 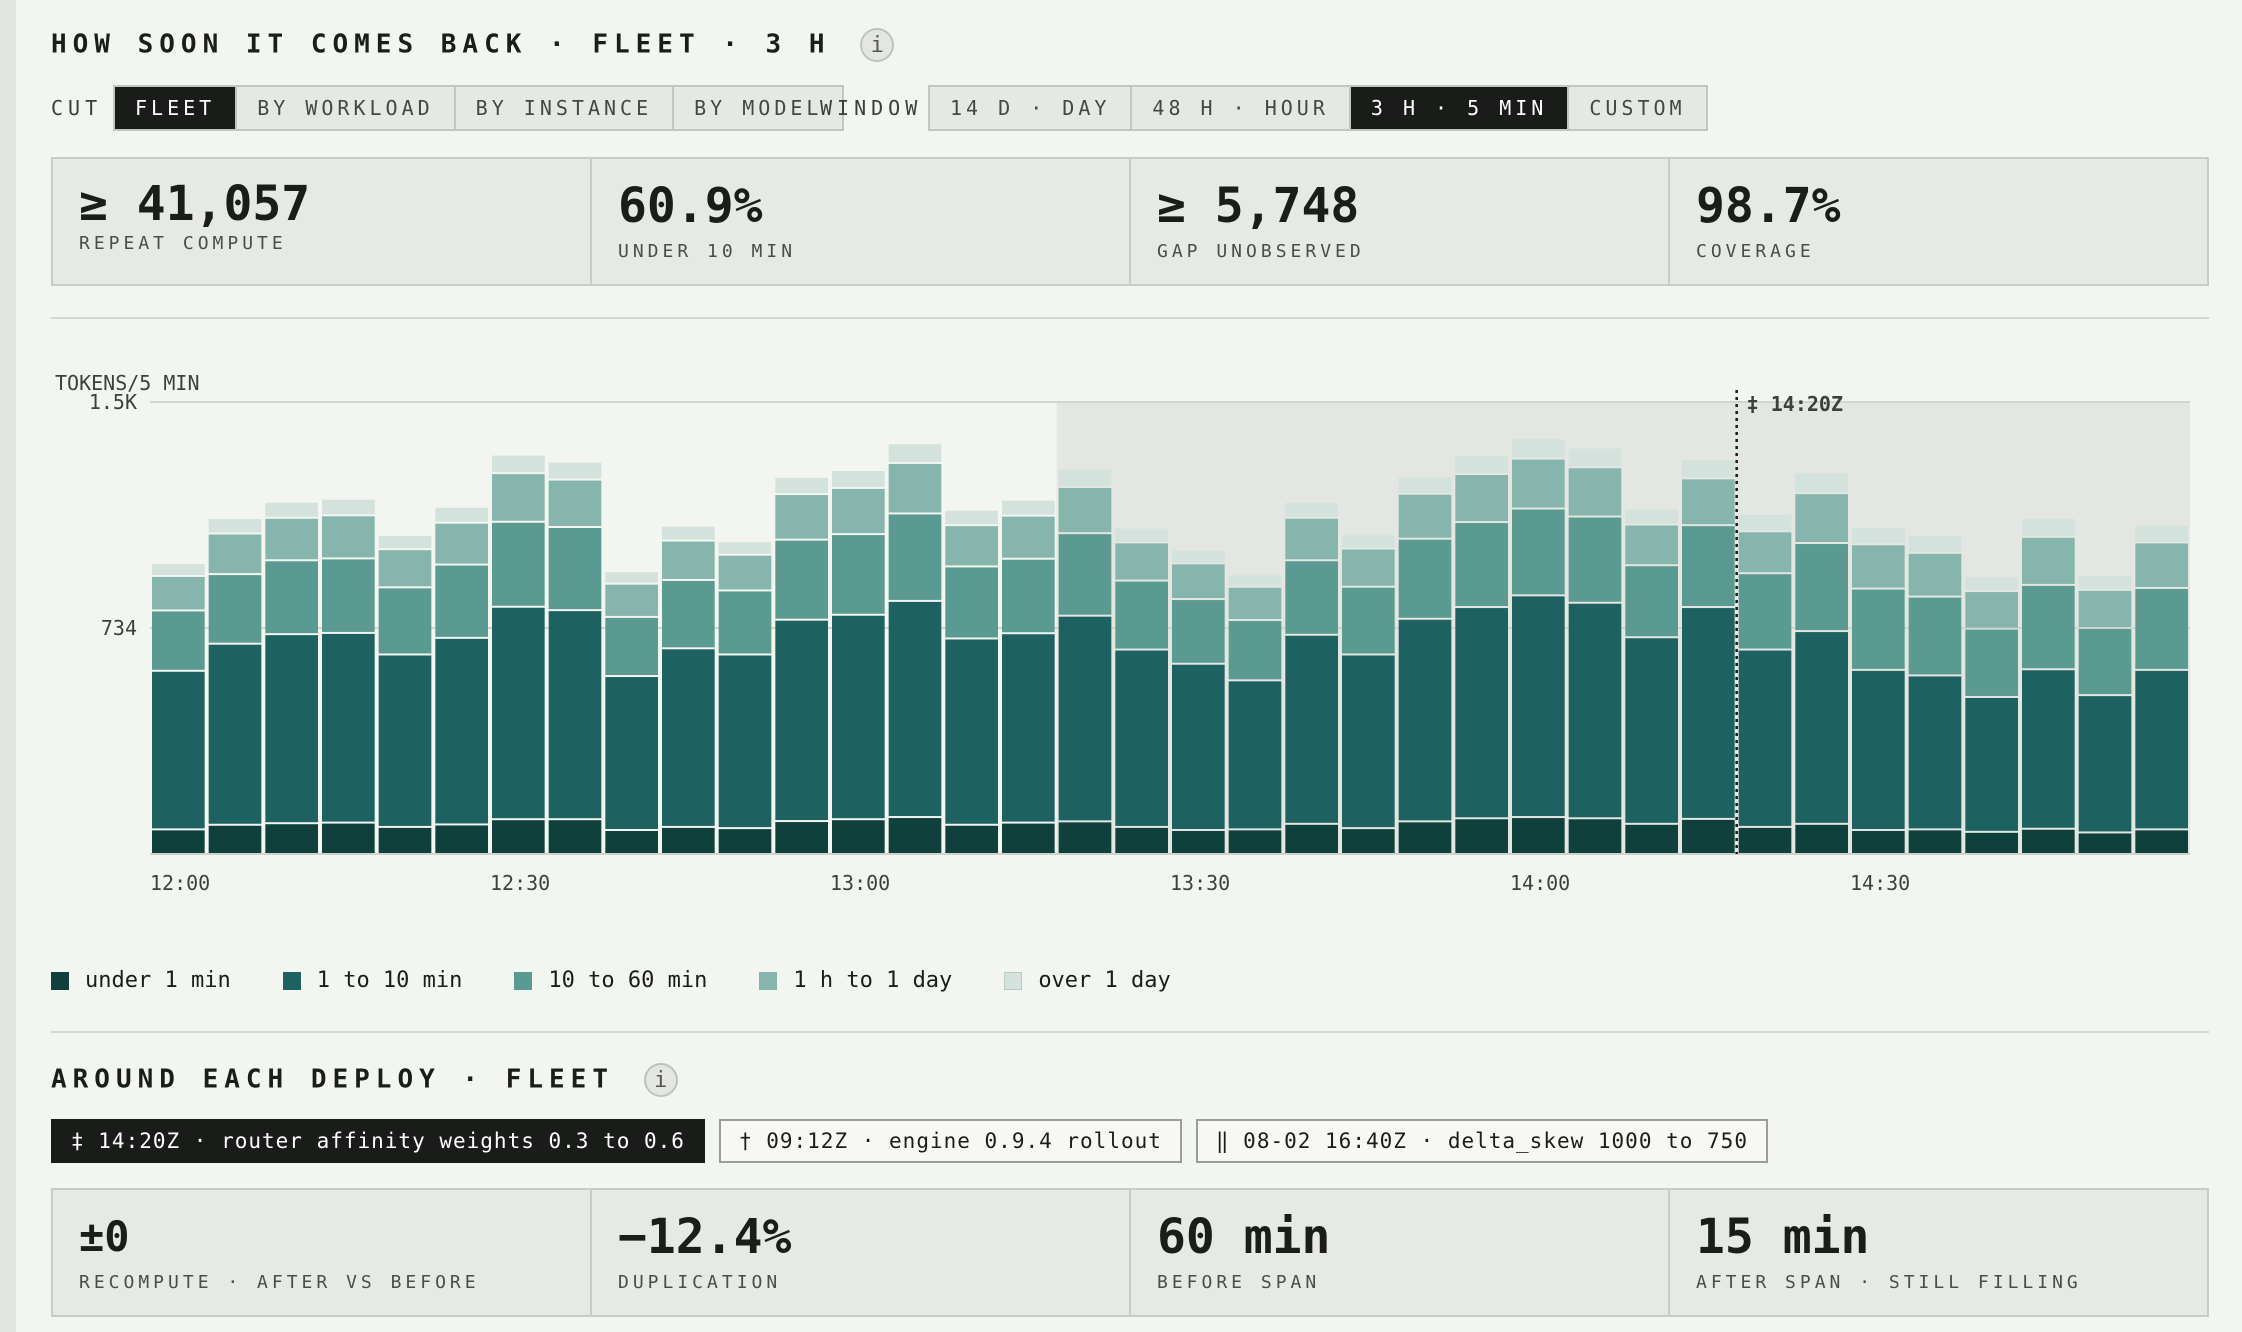 I want to click on y-axis-label: TOKENS/5 MIN, so click(x=127, y=383).